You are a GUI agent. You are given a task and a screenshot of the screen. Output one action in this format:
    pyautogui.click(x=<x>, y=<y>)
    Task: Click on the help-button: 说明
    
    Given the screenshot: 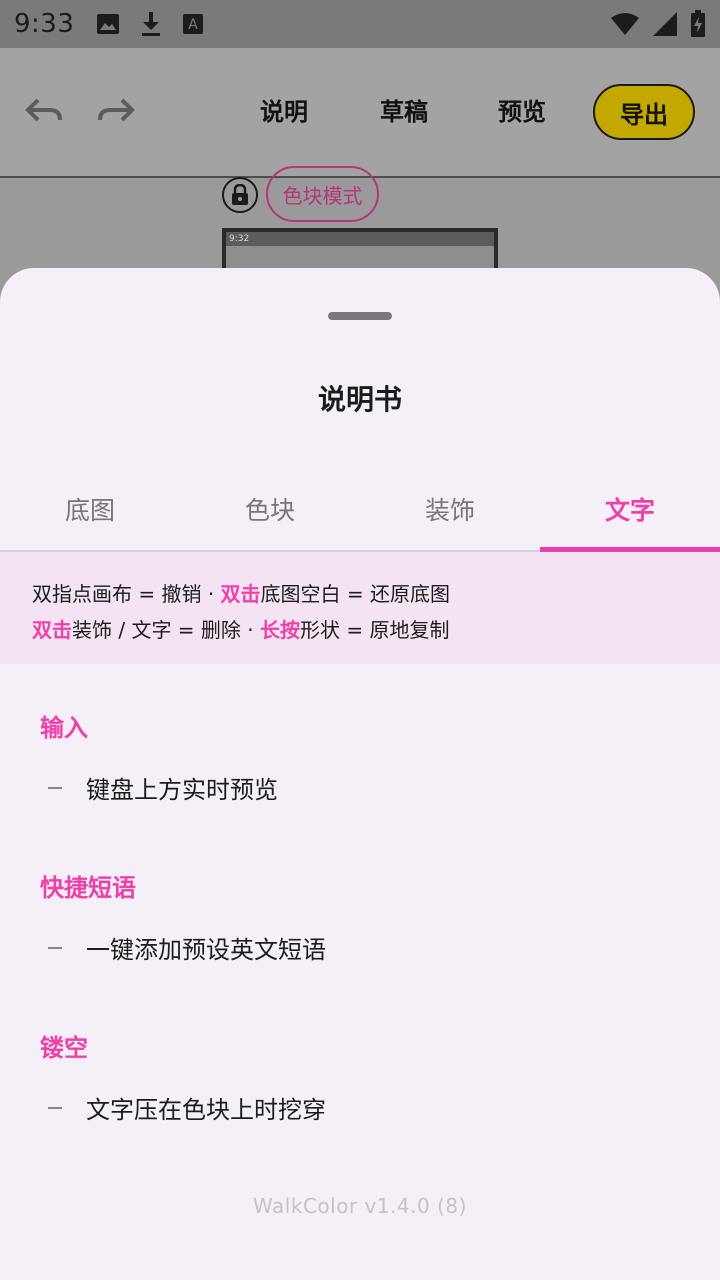 What is the action you would take?
    pyautogui.click(x=284, y=112)
    